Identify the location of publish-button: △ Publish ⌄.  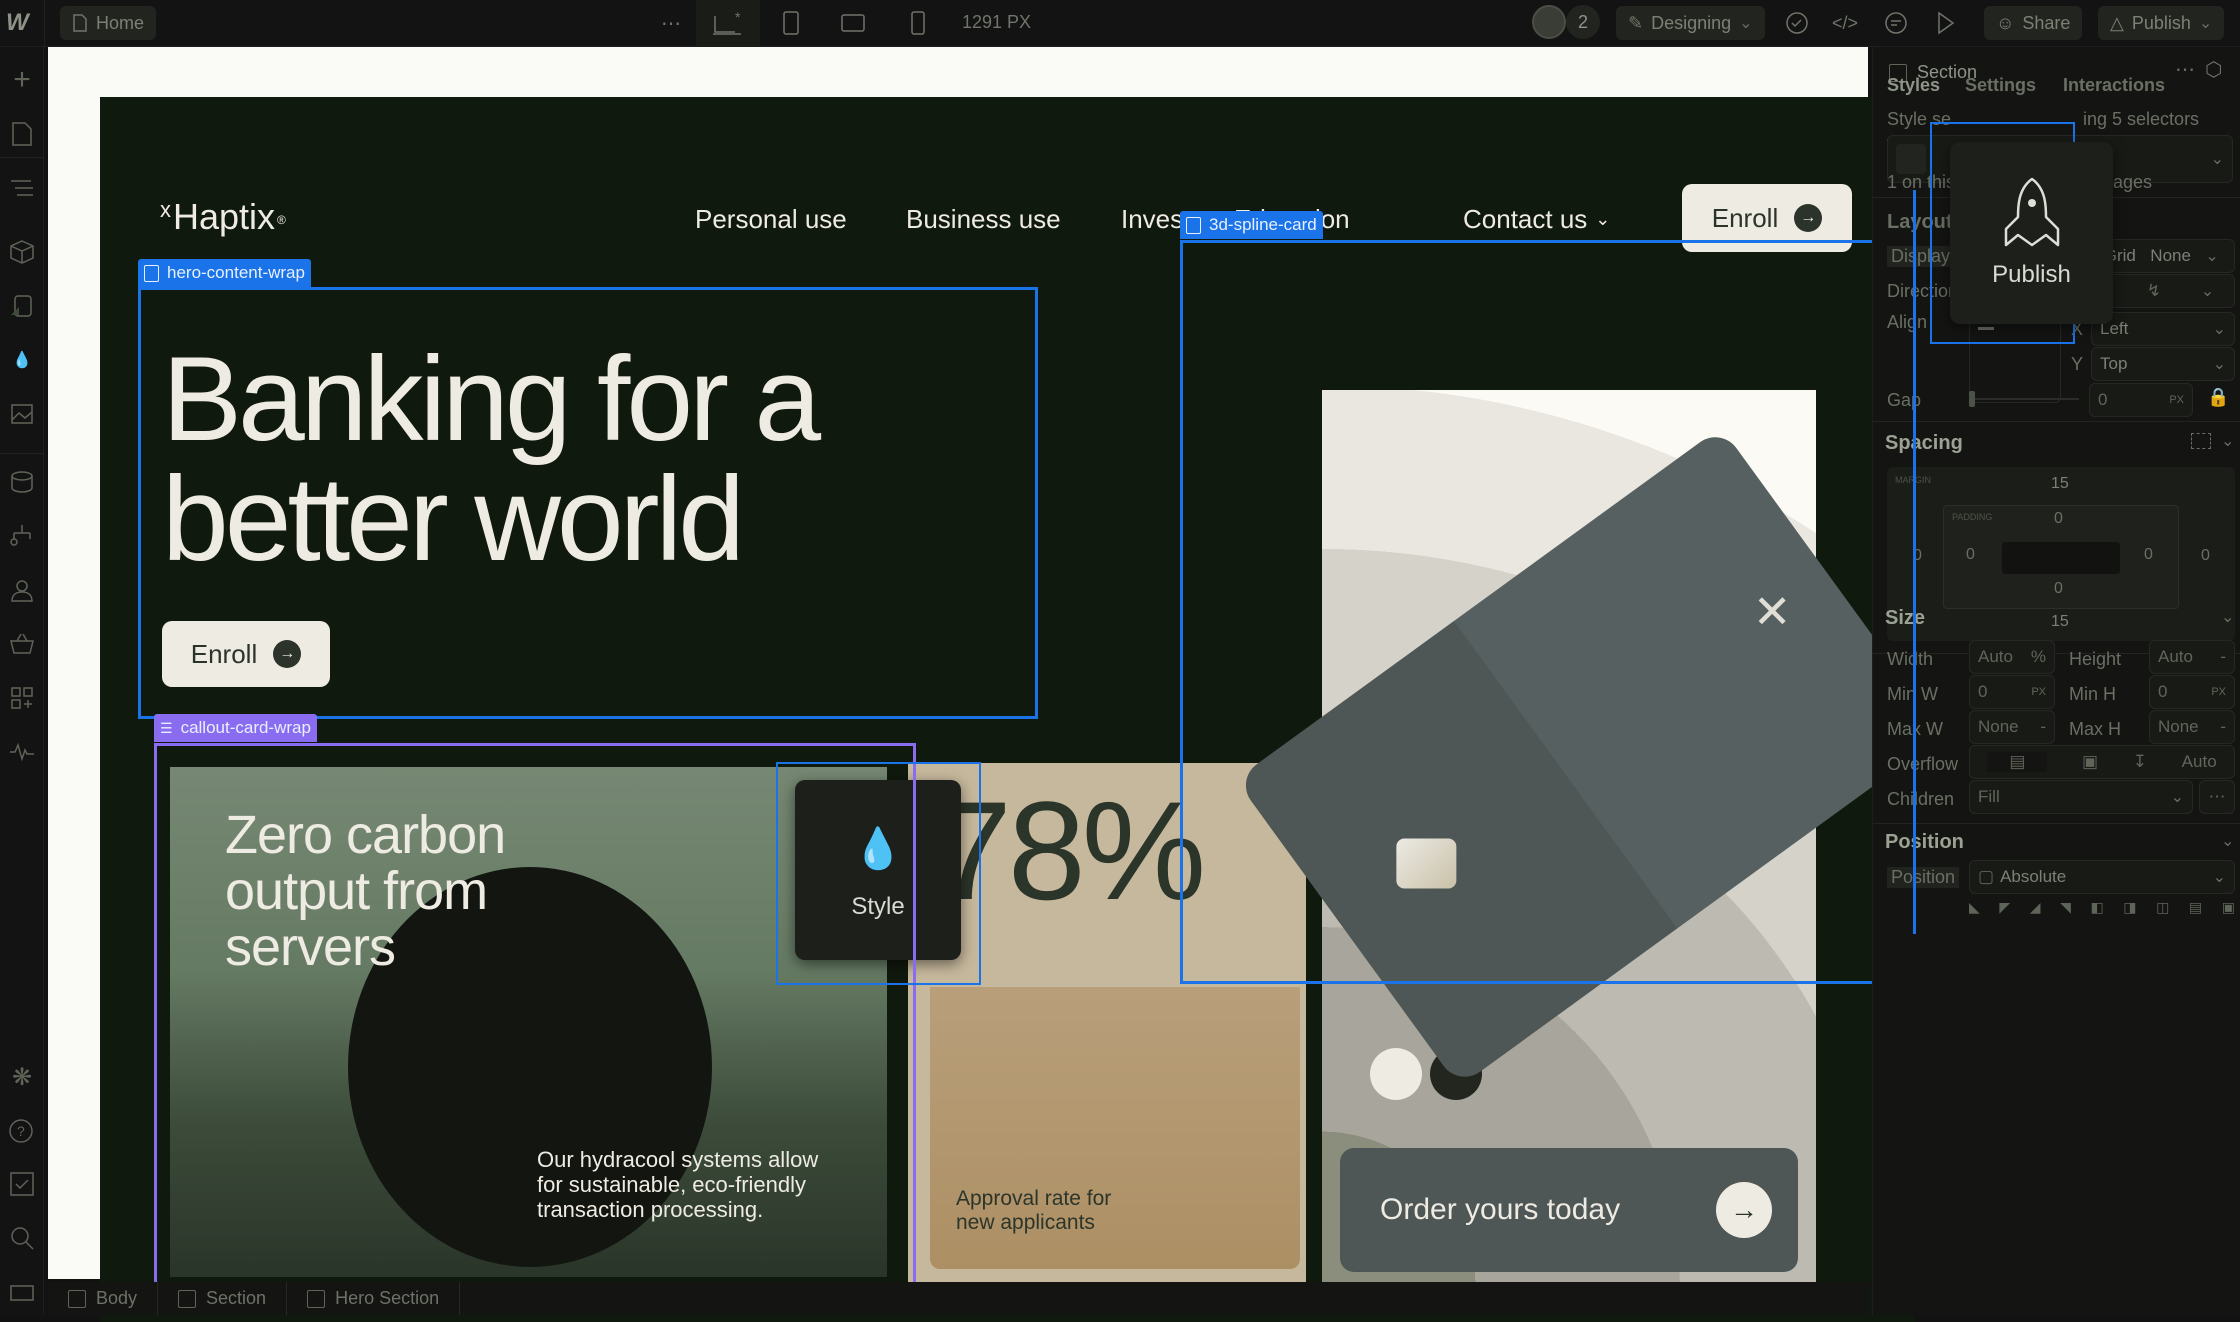
(2161, 23).